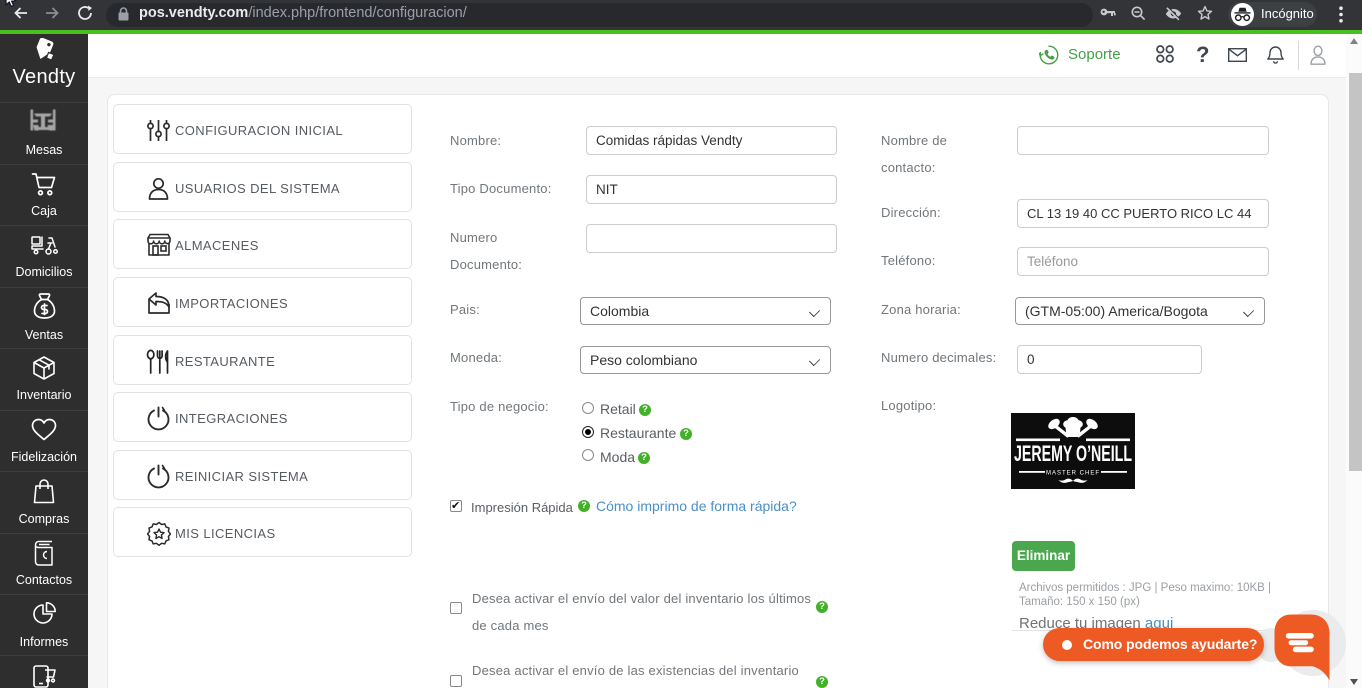 Image resolution: width=1362 pixels, height=688 pixels. What do you see at coordinates (1073, 474) in the screenshot?
I see `svg-text: MASTER CHEF` at bounding box center [1073, 474].